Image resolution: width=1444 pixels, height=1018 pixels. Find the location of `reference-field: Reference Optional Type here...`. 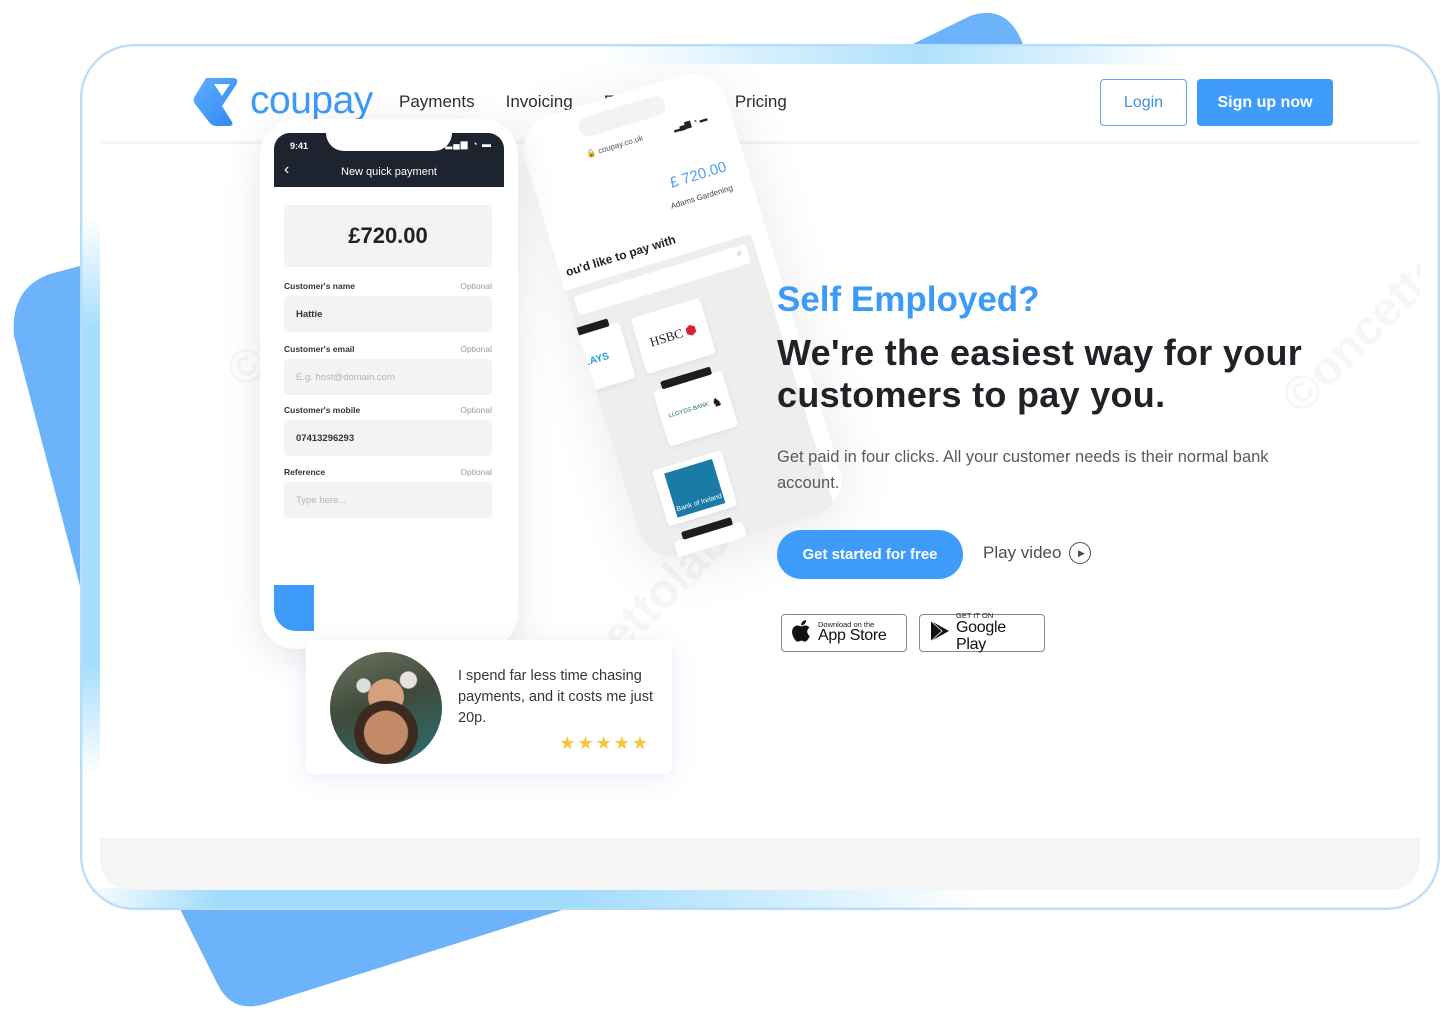

reference-field: Reference Optional Type here... is located at coordinates (388, 492).